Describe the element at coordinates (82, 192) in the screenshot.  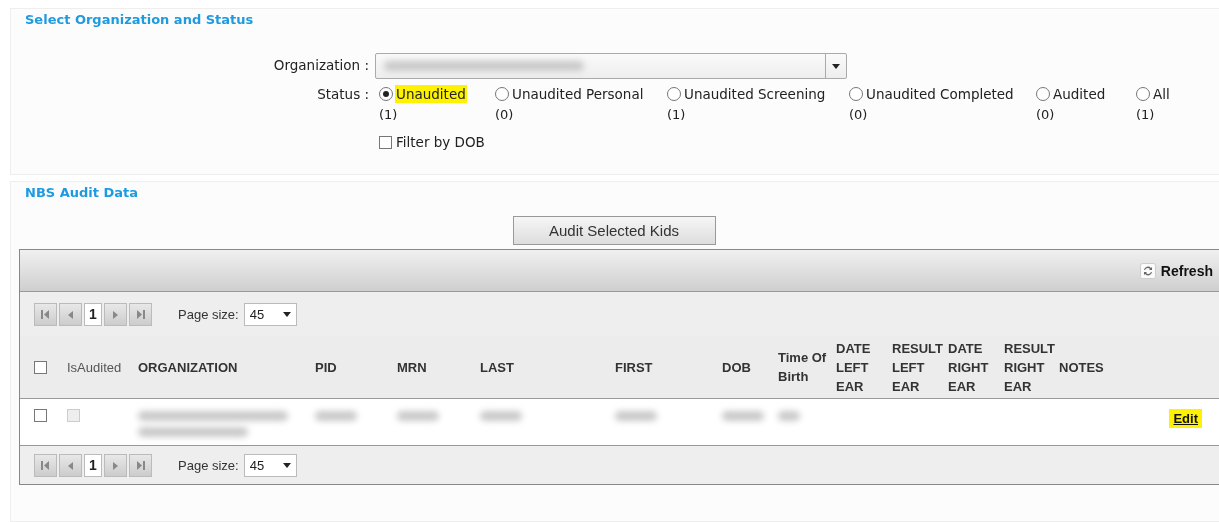
I see `section-title: NBS Audit Data` at that location.